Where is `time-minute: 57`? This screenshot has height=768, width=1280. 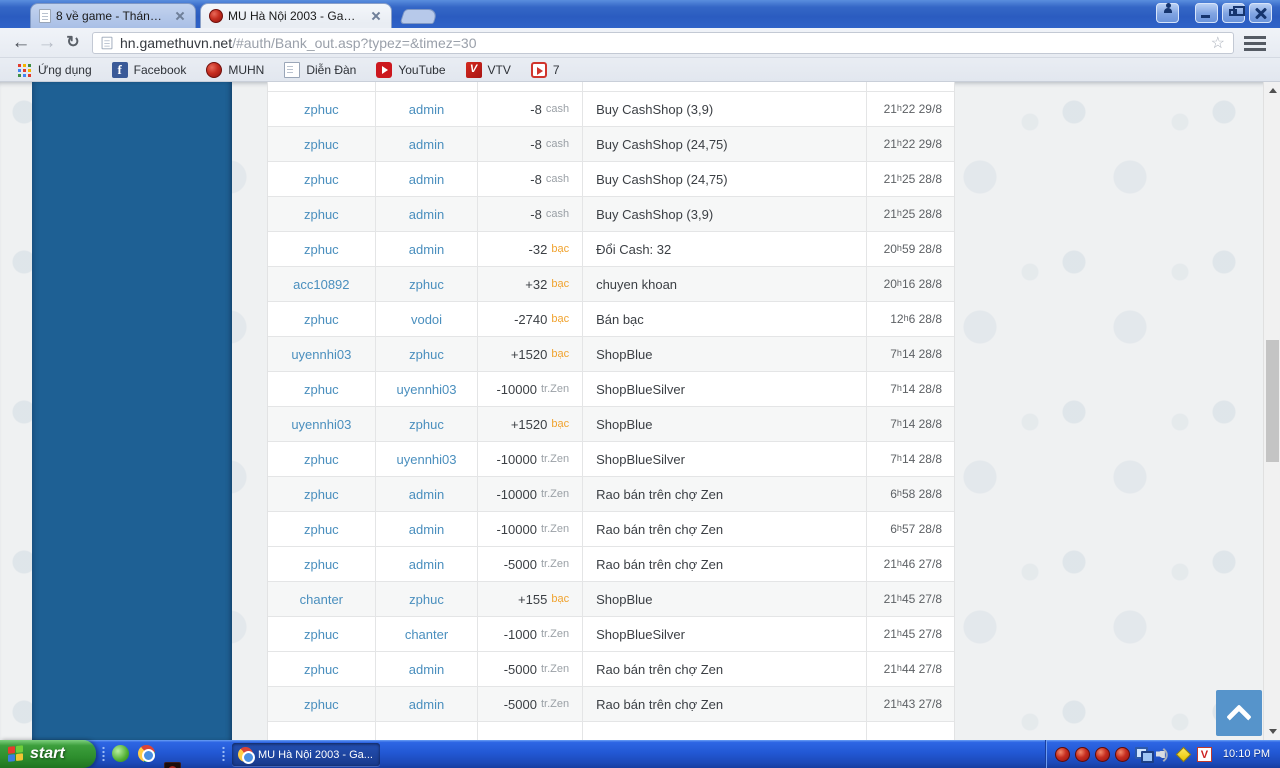
time-minute: 57 is located at coordinates (908, 529).